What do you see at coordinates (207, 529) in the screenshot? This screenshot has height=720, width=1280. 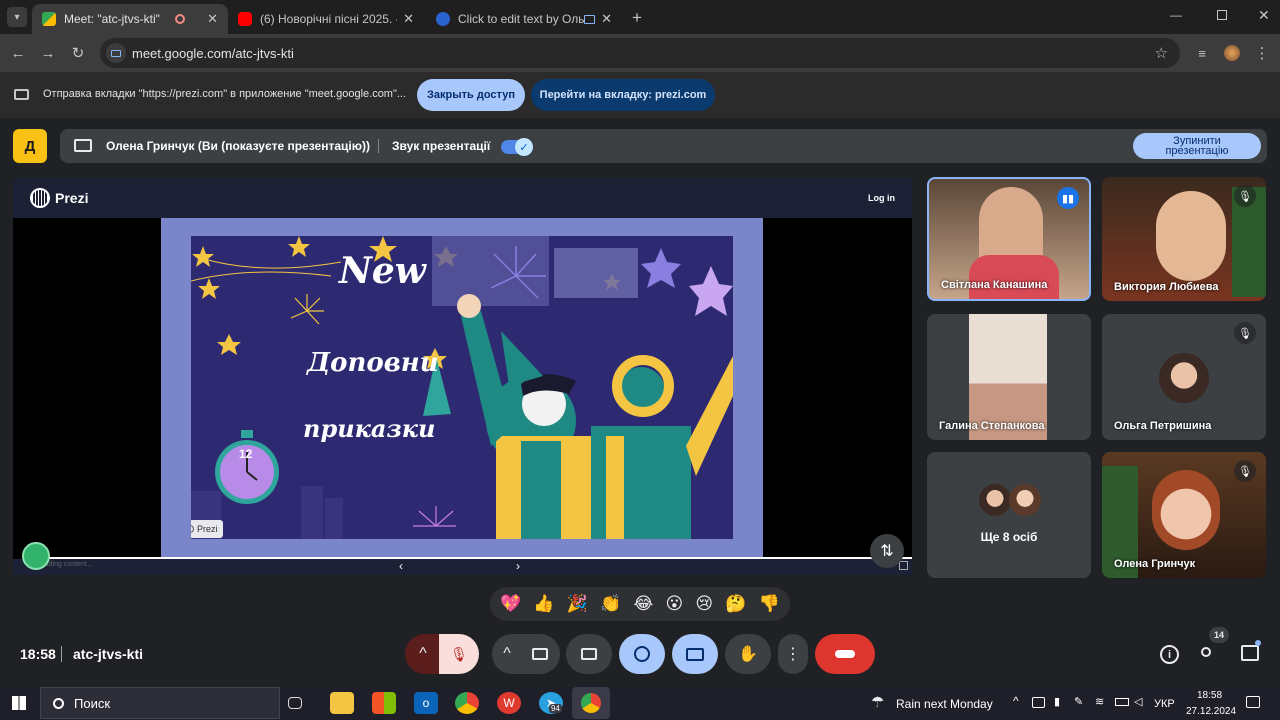 I see `prezi-watermark: Prezi` at bounding box center [207, 529].